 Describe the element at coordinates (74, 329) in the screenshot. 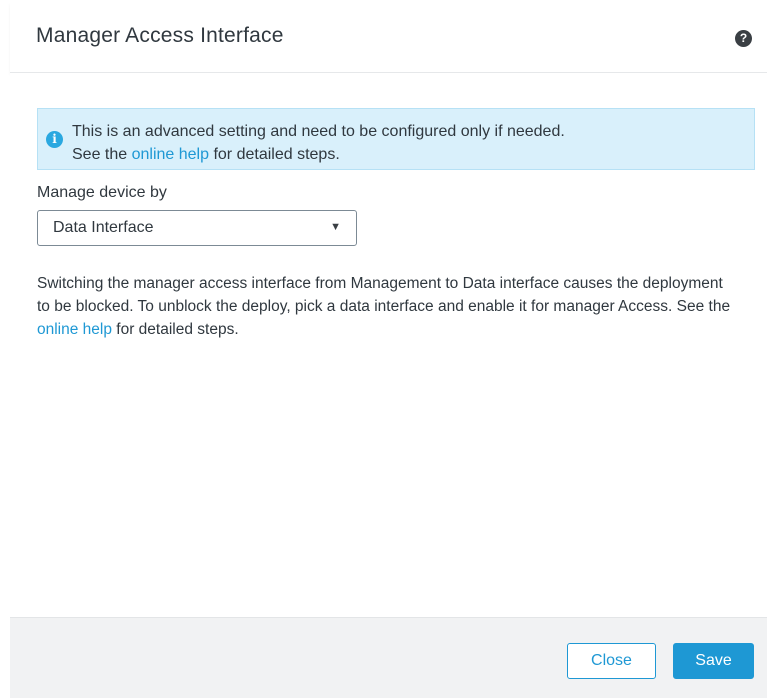

I see `description-online-help-link: online help` at that location.